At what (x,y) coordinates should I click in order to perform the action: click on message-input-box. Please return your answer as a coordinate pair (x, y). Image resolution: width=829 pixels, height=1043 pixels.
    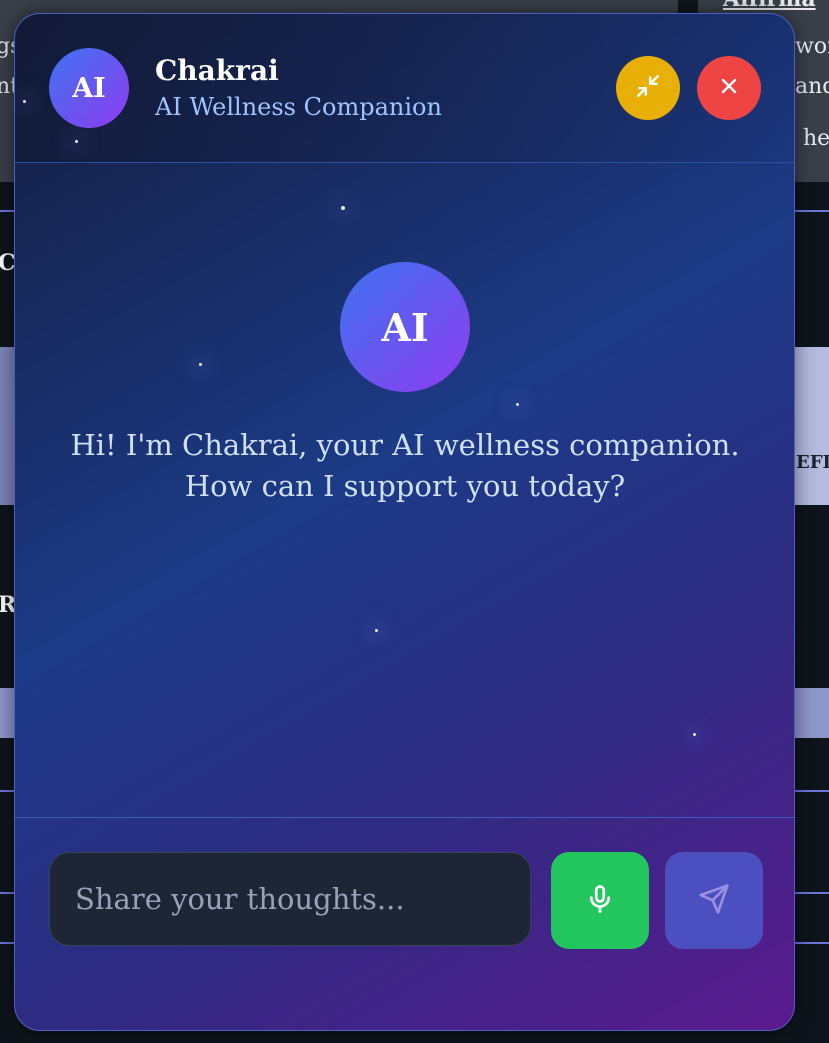
    Looking at the image, I should click on (290, 899).